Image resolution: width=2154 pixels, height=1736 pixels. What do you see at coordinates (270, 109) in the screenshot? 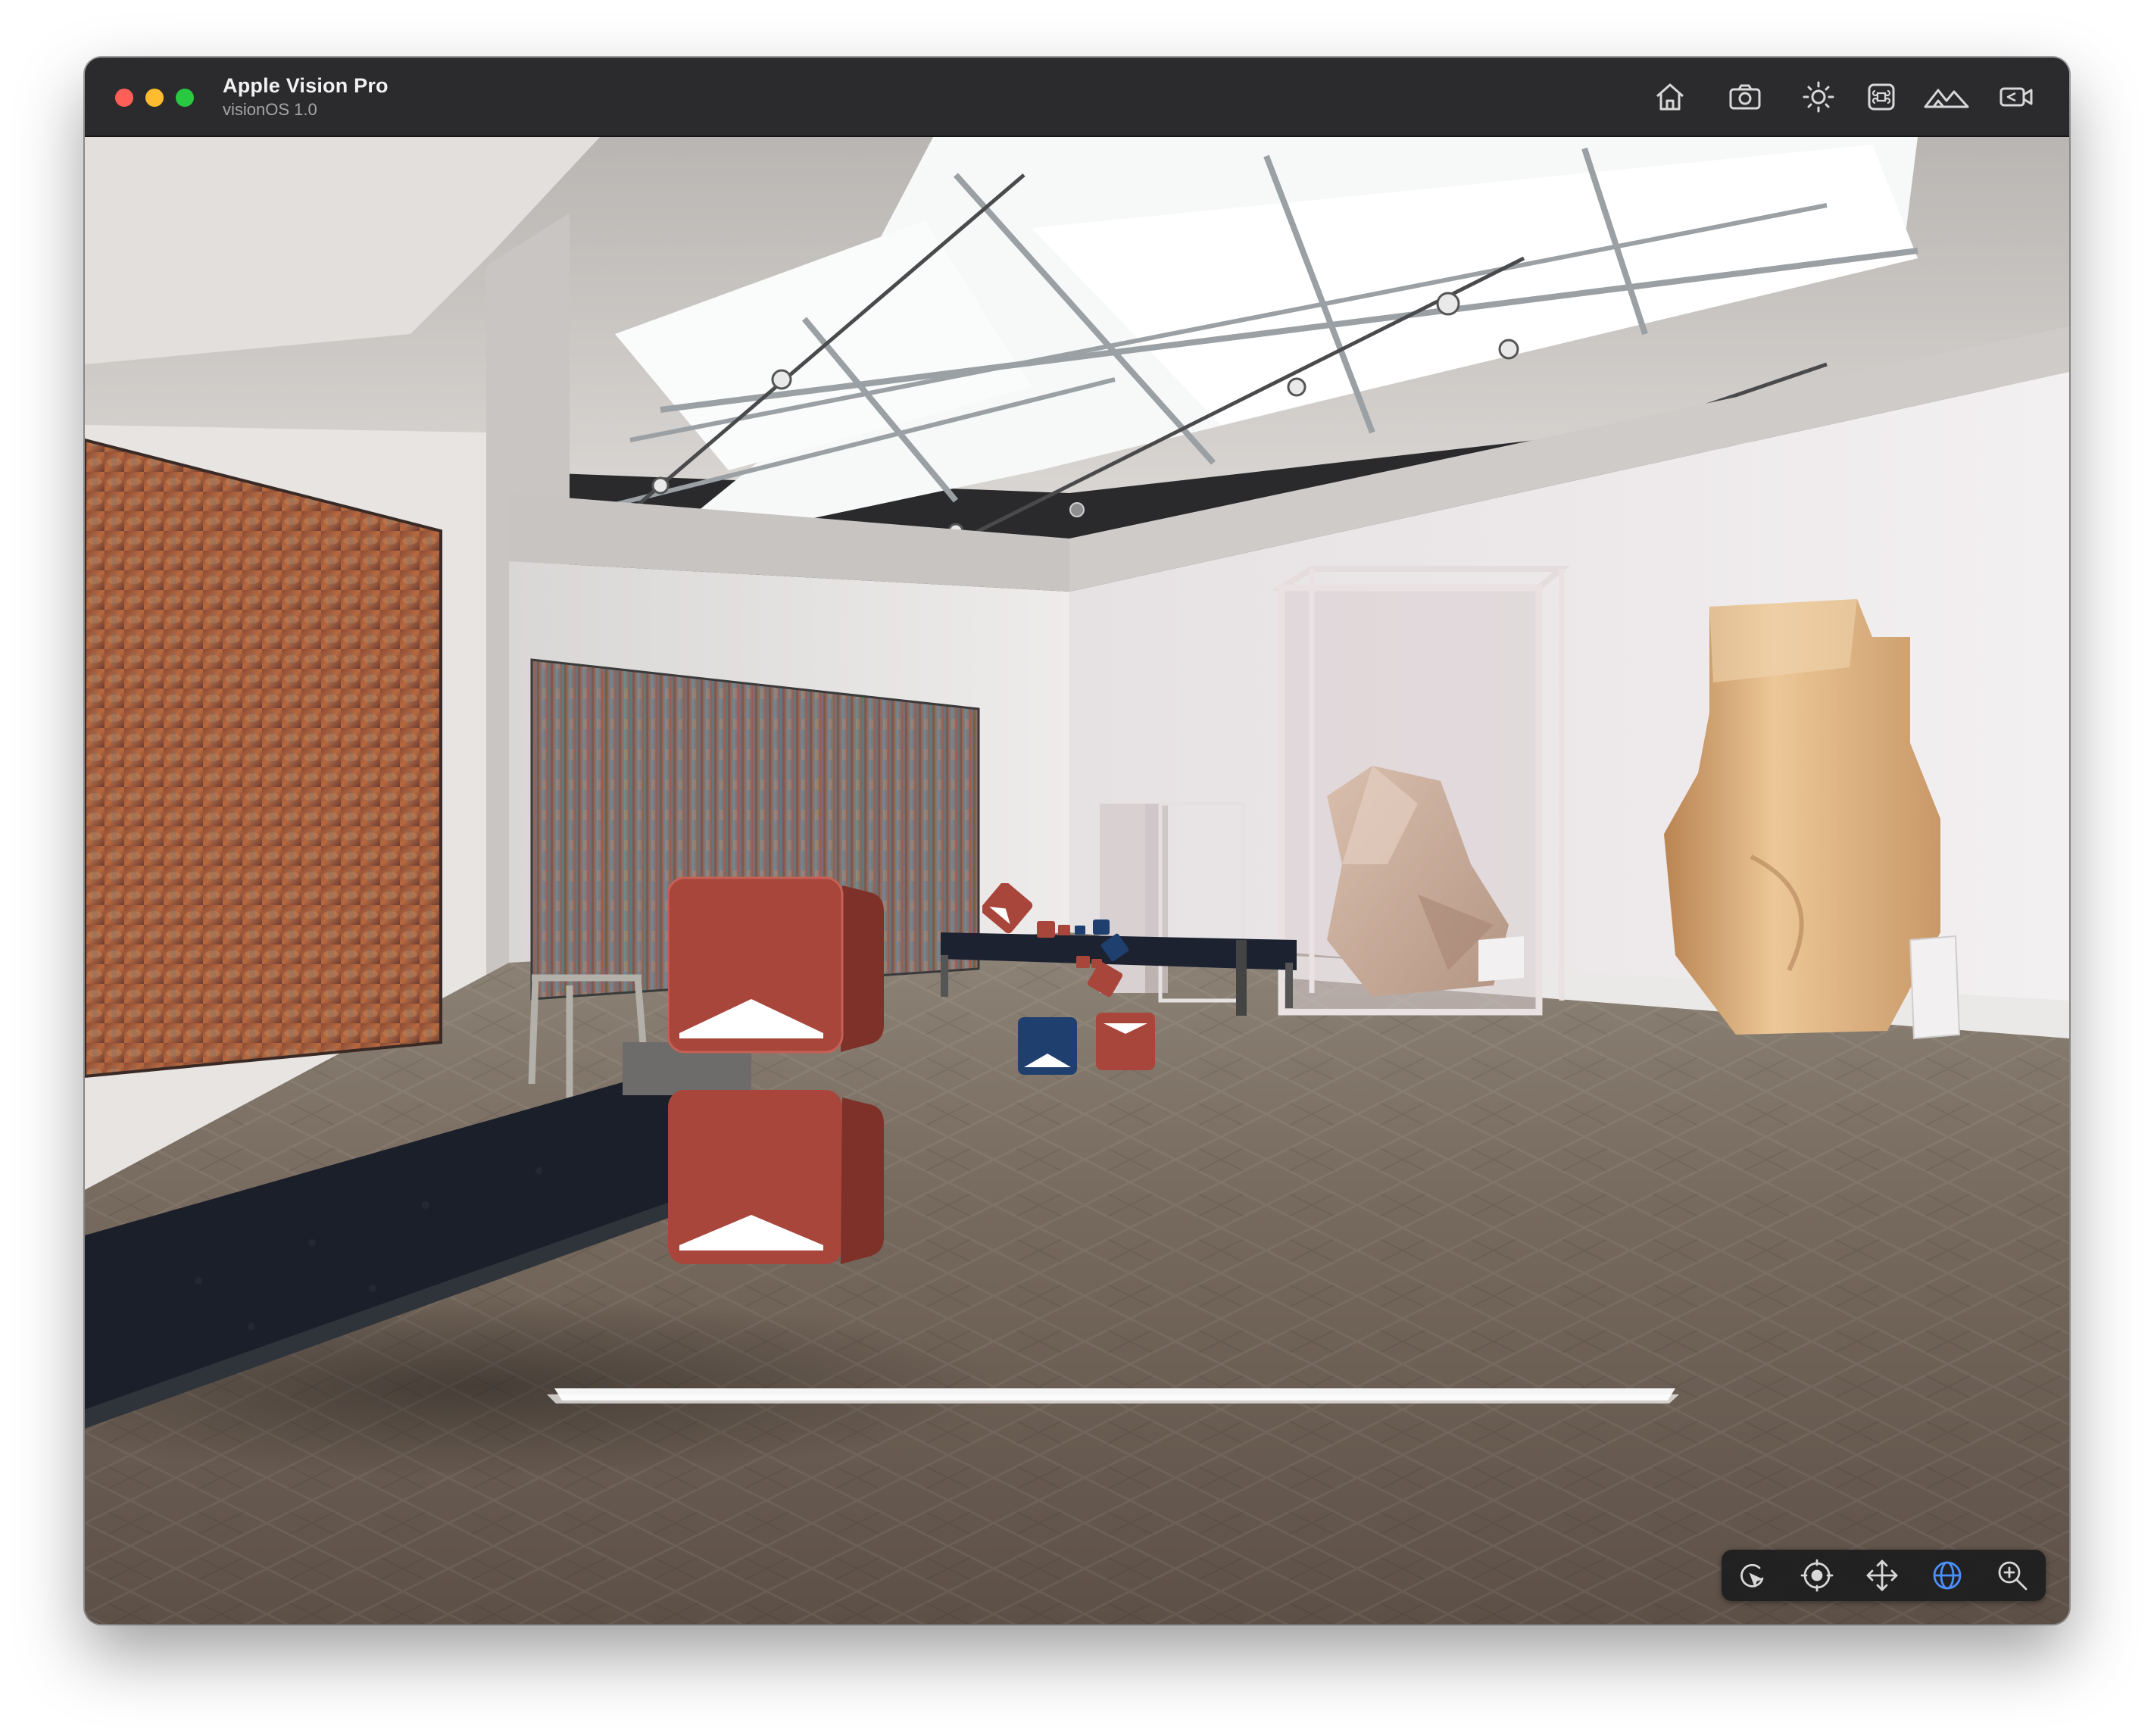
I see `window-subtitle: visionOS 1.0` at bounding box center [270, 109].